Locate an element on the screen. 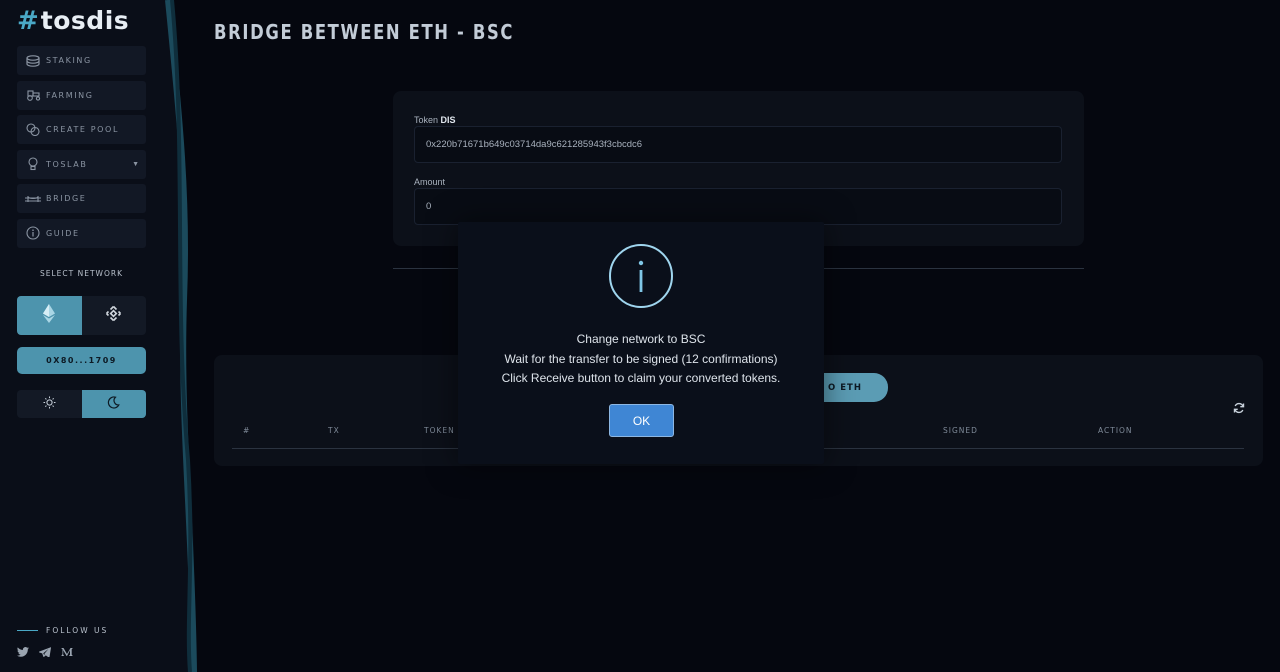 The width and height of the screenshot is (1280, 672). sidebar-item-label: CREATE POOL is located at coordinates (83, 129).